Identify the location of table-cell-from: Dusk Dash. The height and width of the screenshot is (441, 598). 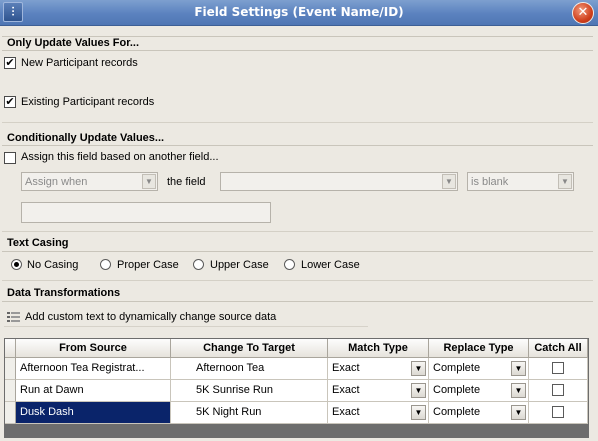
(93, 413).